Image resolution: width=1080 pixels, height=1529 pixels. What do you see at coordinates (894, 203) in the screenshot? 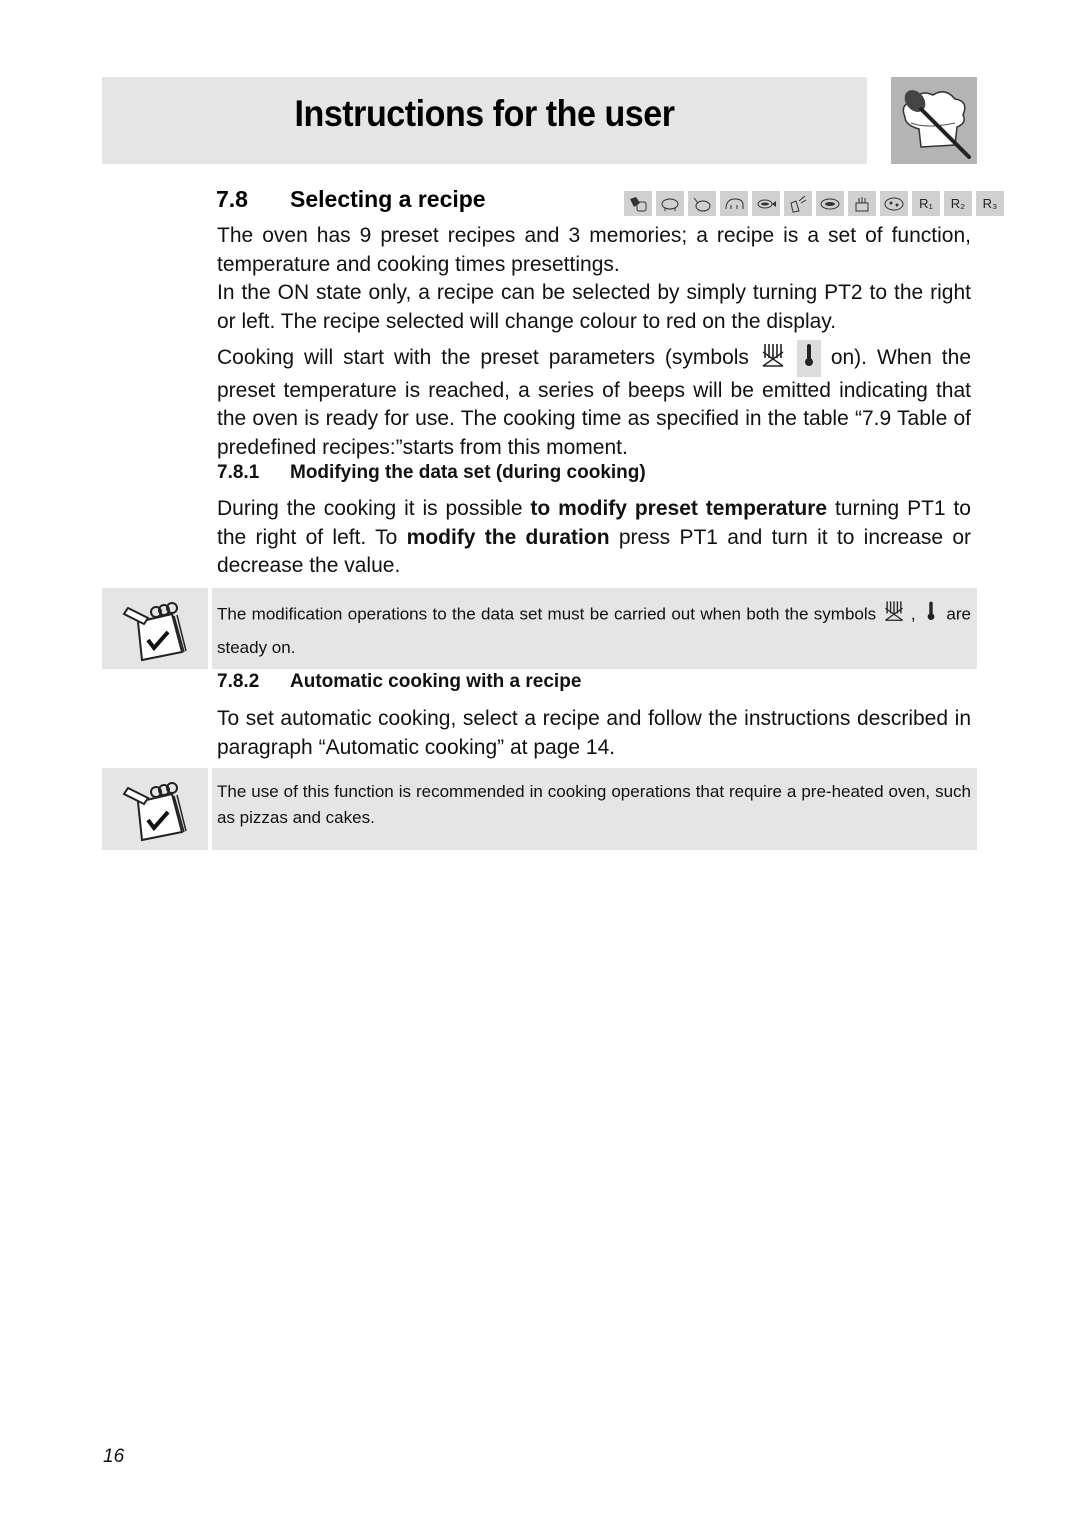
I see `recipe-9-pizza-icon` at bounding box center [894, 203].